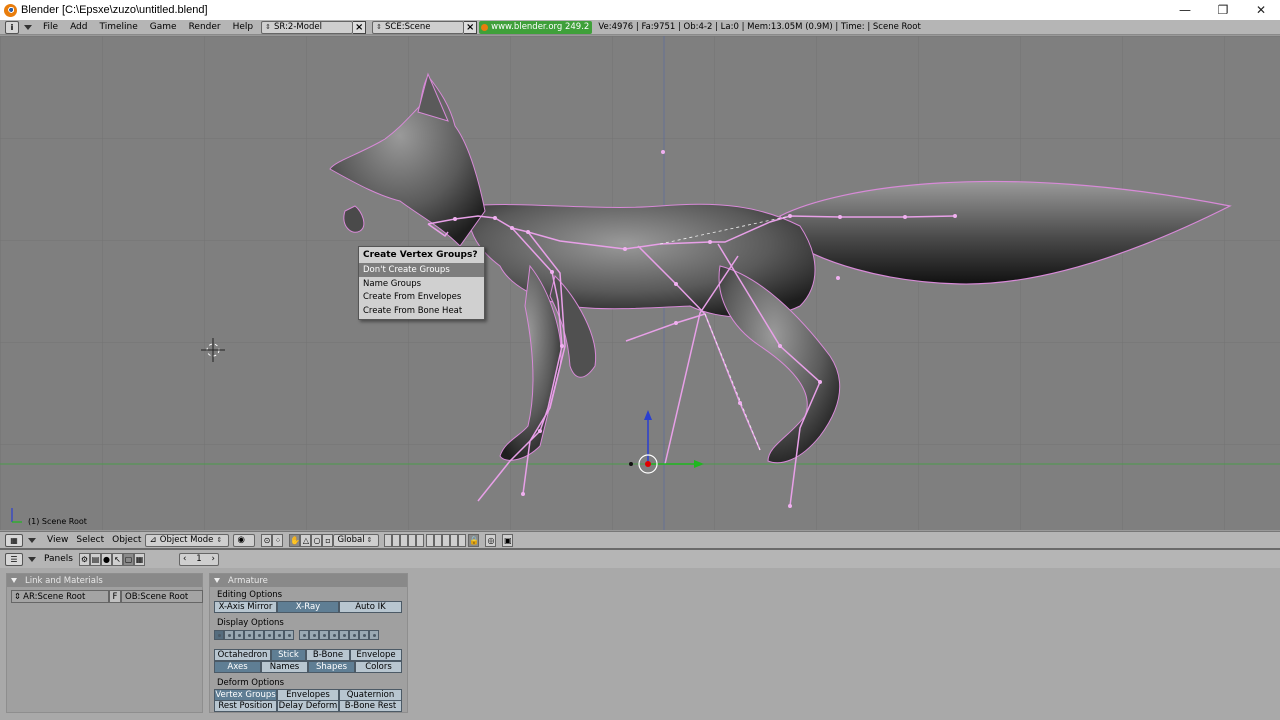 The height and width of the screenshot is (720, 1280). I want to click on menu-help: Help, so click(243, 27).